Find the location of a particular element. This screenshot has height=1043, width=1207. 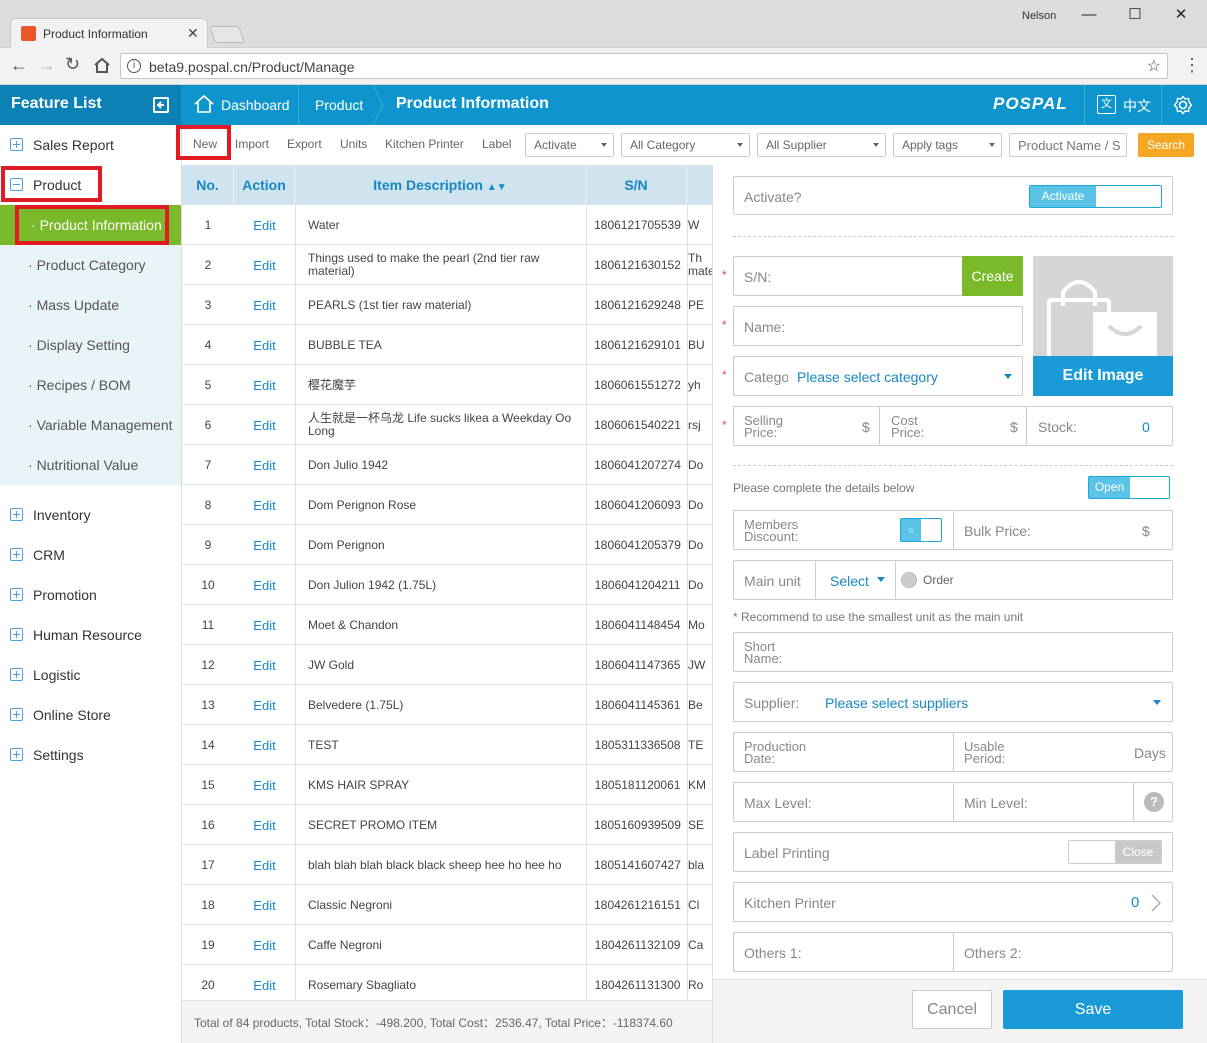

tags-filter-select: Apply tags is located at coordinates (947, 145).